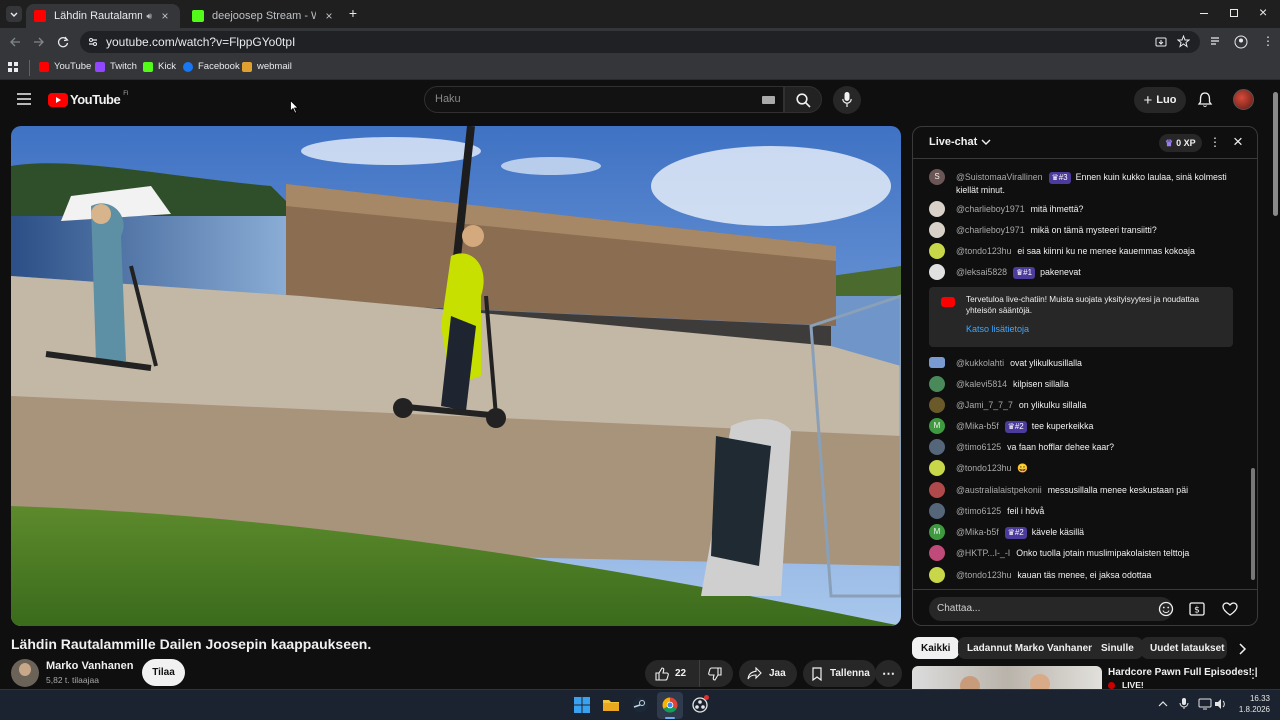  What do you see at coordinates (999, 177) in the screenshot?
I see `chat-author: @SuistomaaVirallinen` at bounding box center [999, 177].